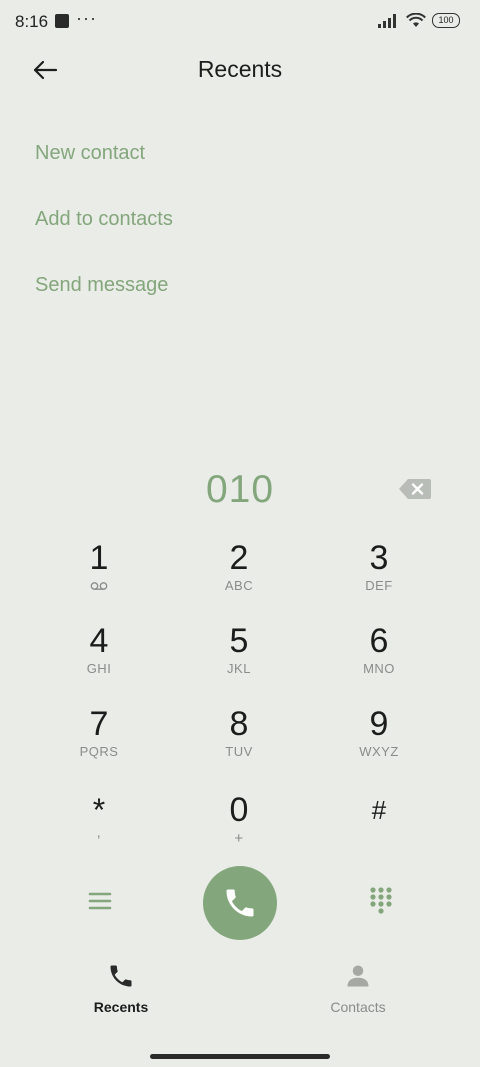  Describe the element at coordinates (416, 20) in the screenshot. I see `wifi-icon` at that location.